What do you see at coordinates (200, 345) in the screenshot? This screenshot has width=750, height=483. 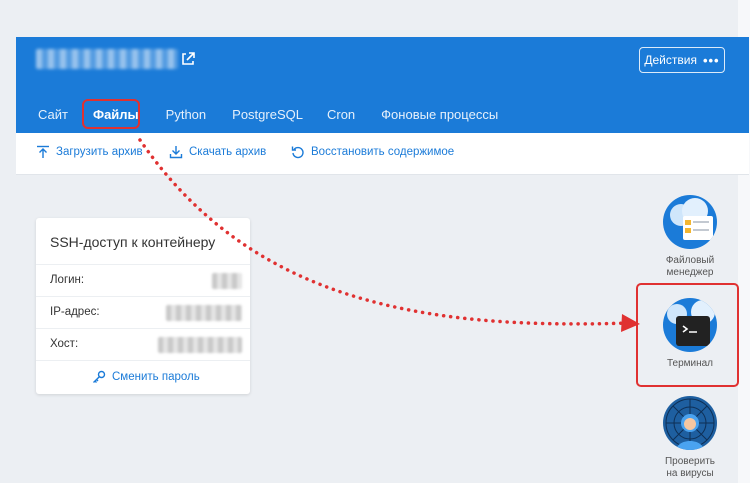 I see `host-value-blurred` at bounding box center [200, 345].